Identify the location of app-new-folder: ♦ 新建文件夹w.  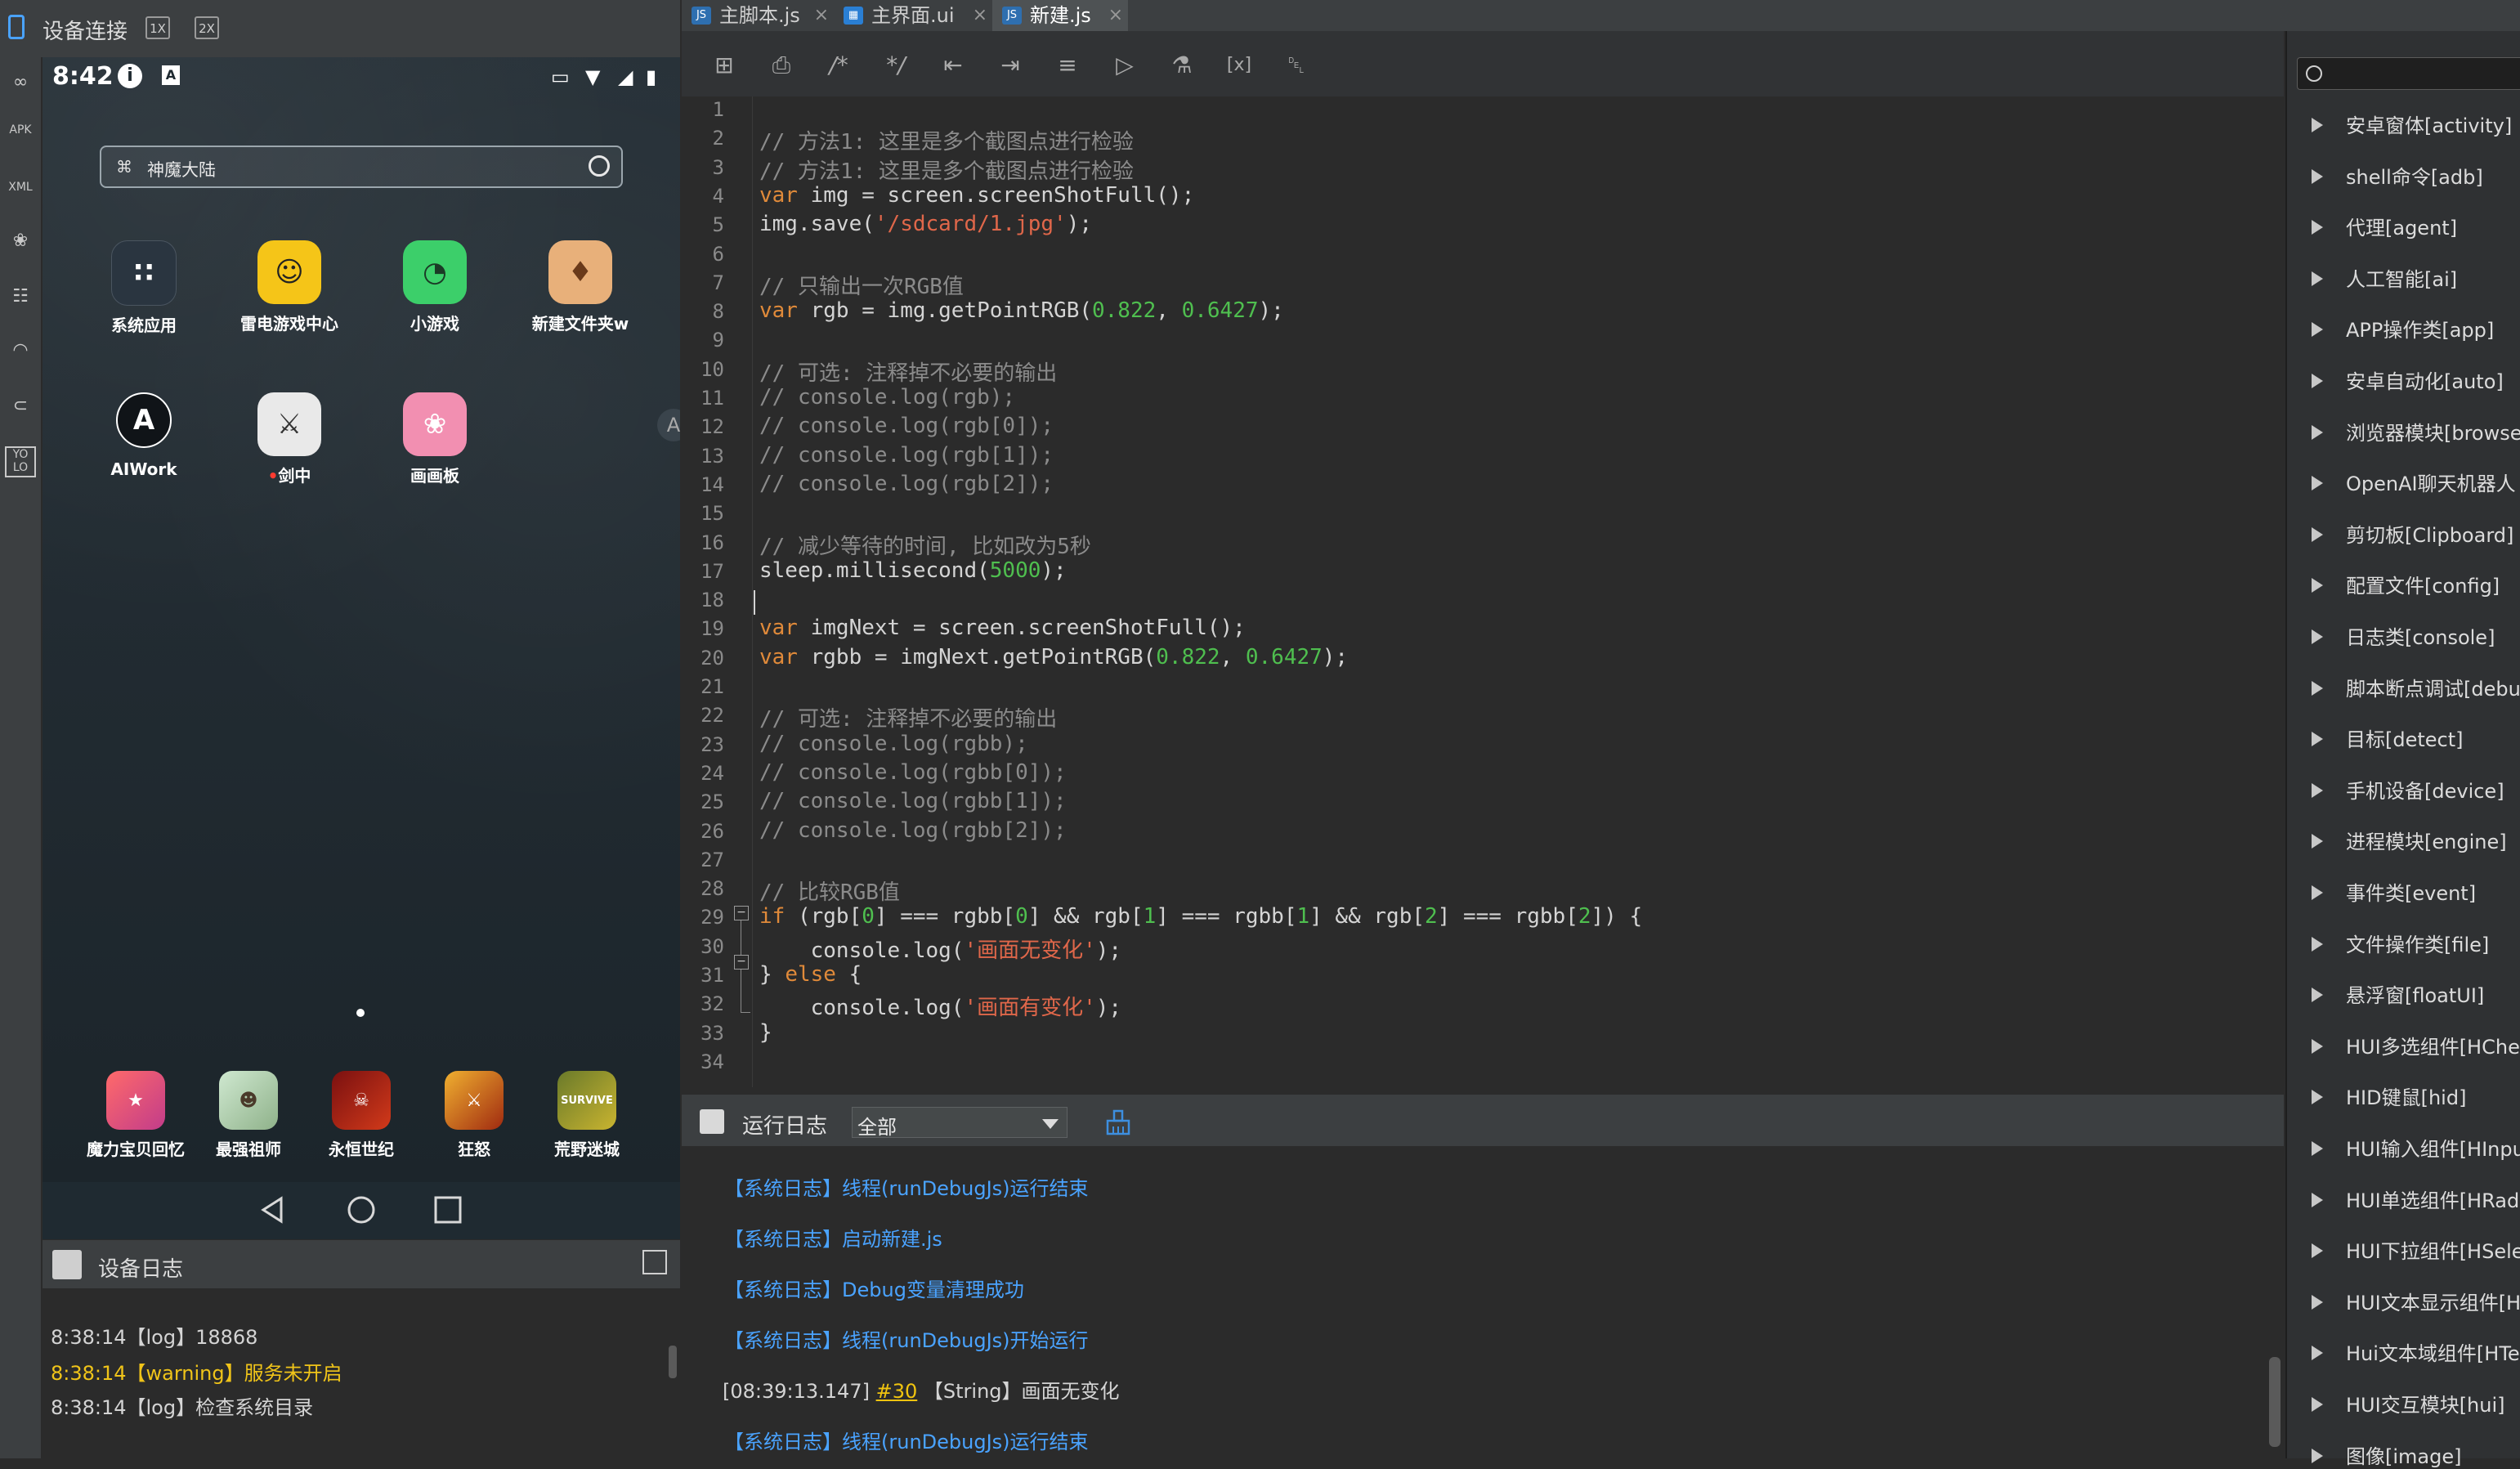
(581, 287).